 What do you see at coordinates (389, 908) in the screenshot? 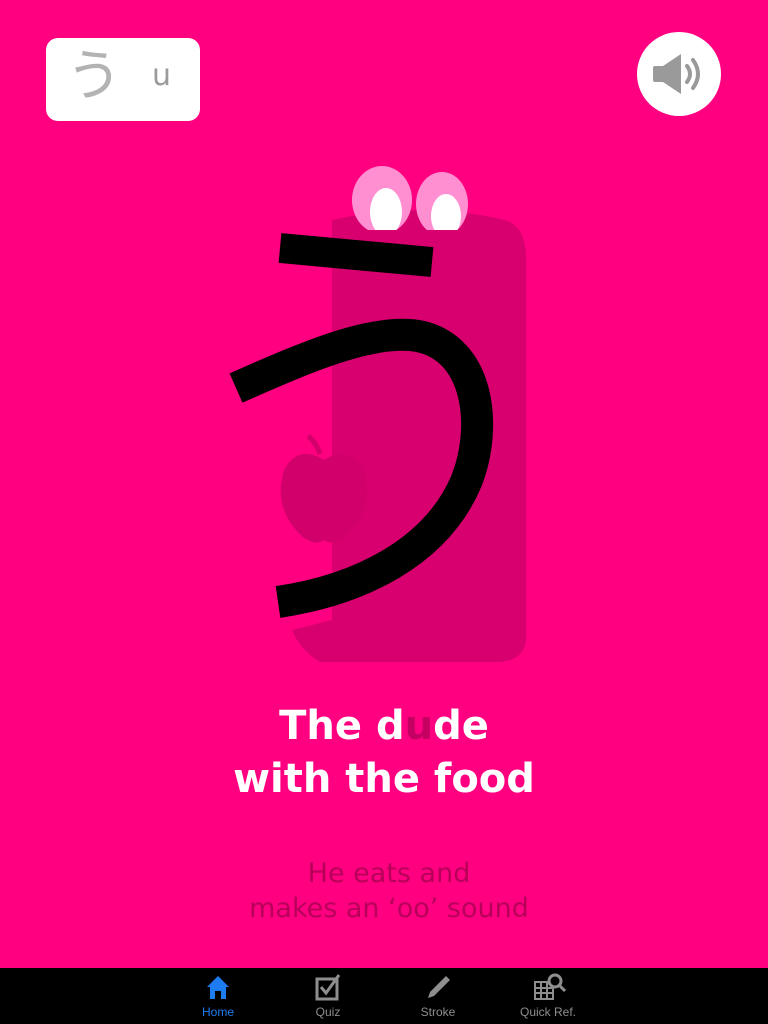
I see `description-line-2: makes an ‘oo’ sound` at bounding box center [389, 908].